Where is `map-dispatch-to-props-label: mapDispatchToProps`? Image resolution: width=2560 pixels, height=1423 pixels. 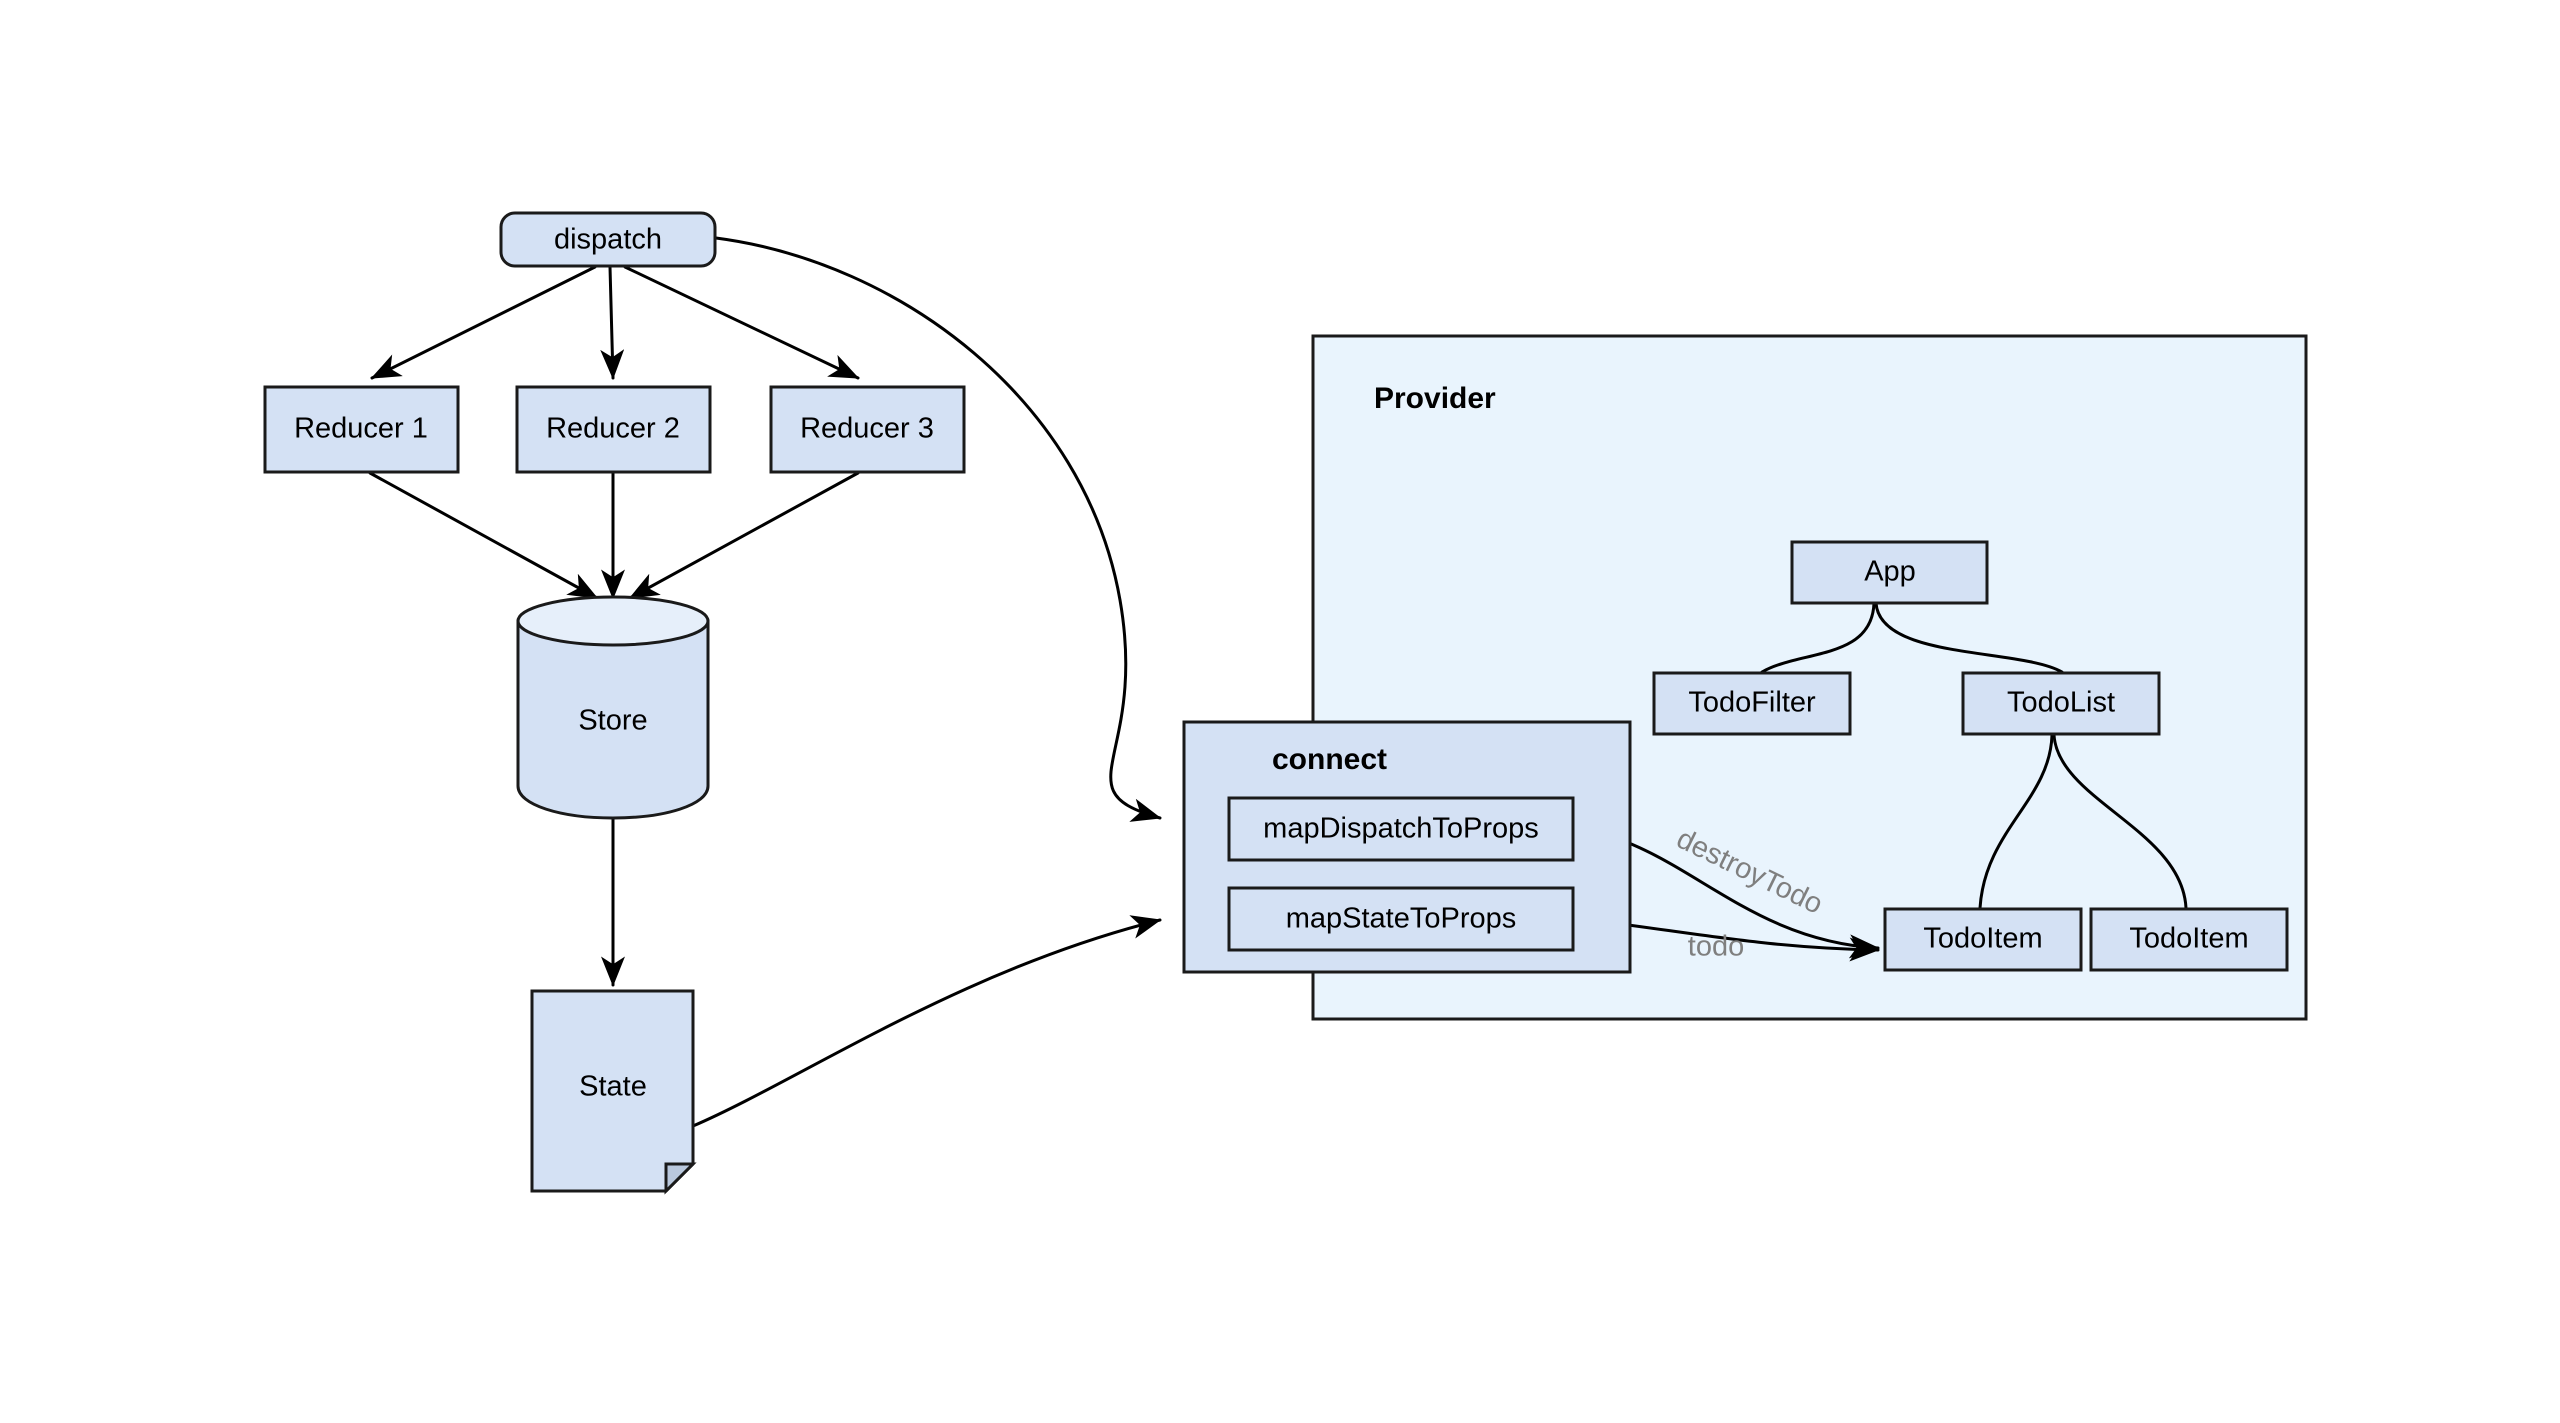 map-dispatch-to-props-label: mapDispatchToProps is located at coordinates (1401, 829).